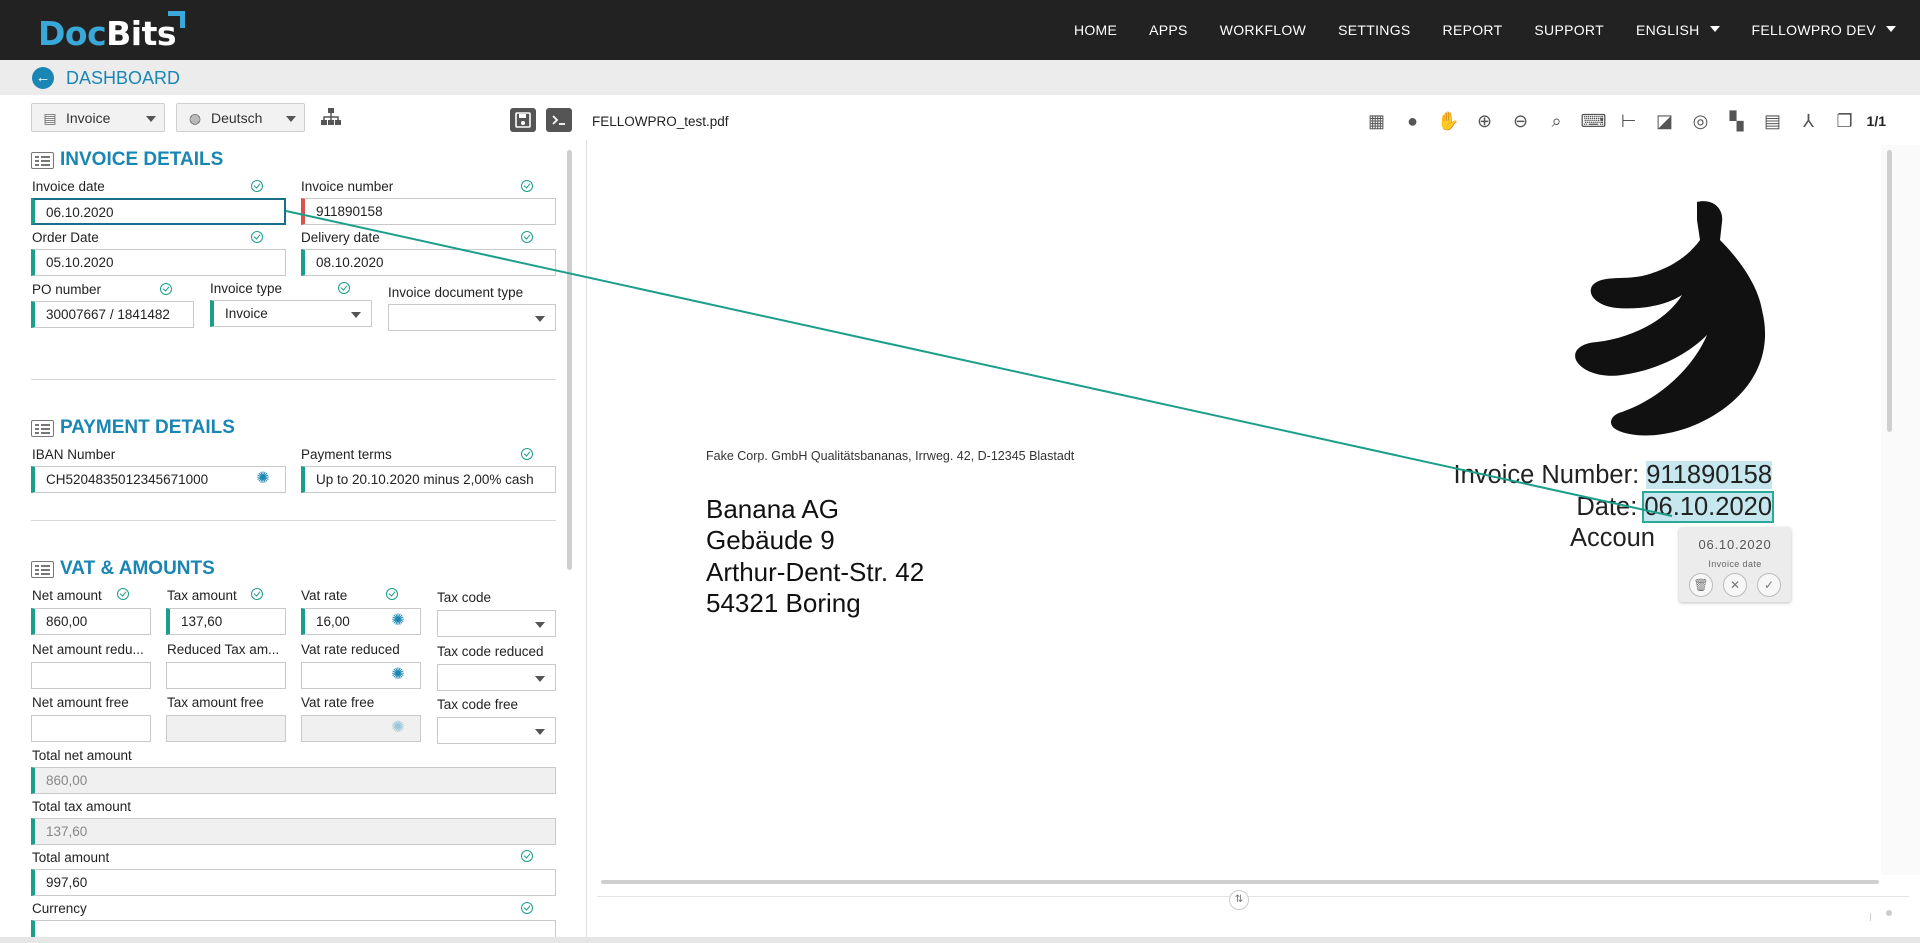 The height and width of the screenshot is (943, 1920). What do you see at coordinates (960, 940) in the screenshot?
I see `bottom-strip` at bounding box center [960, 940].